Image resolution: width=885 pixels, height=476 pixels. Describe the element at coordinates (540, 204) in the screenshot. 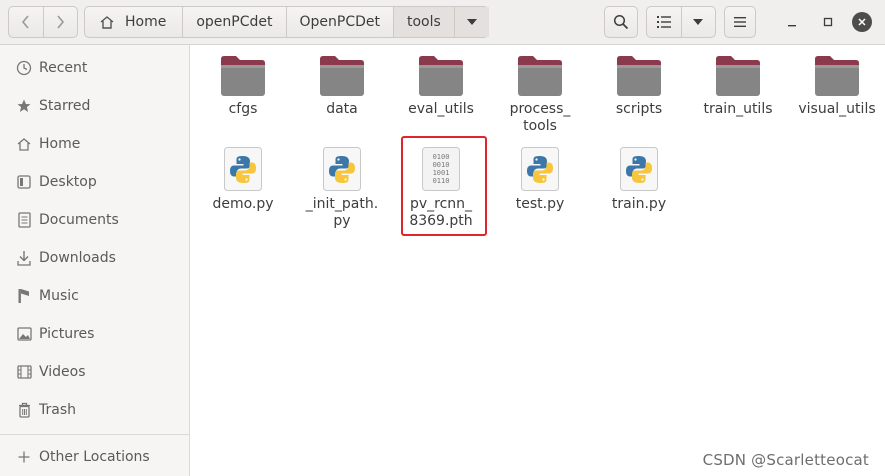

I see `file-name: test.py` at that location.